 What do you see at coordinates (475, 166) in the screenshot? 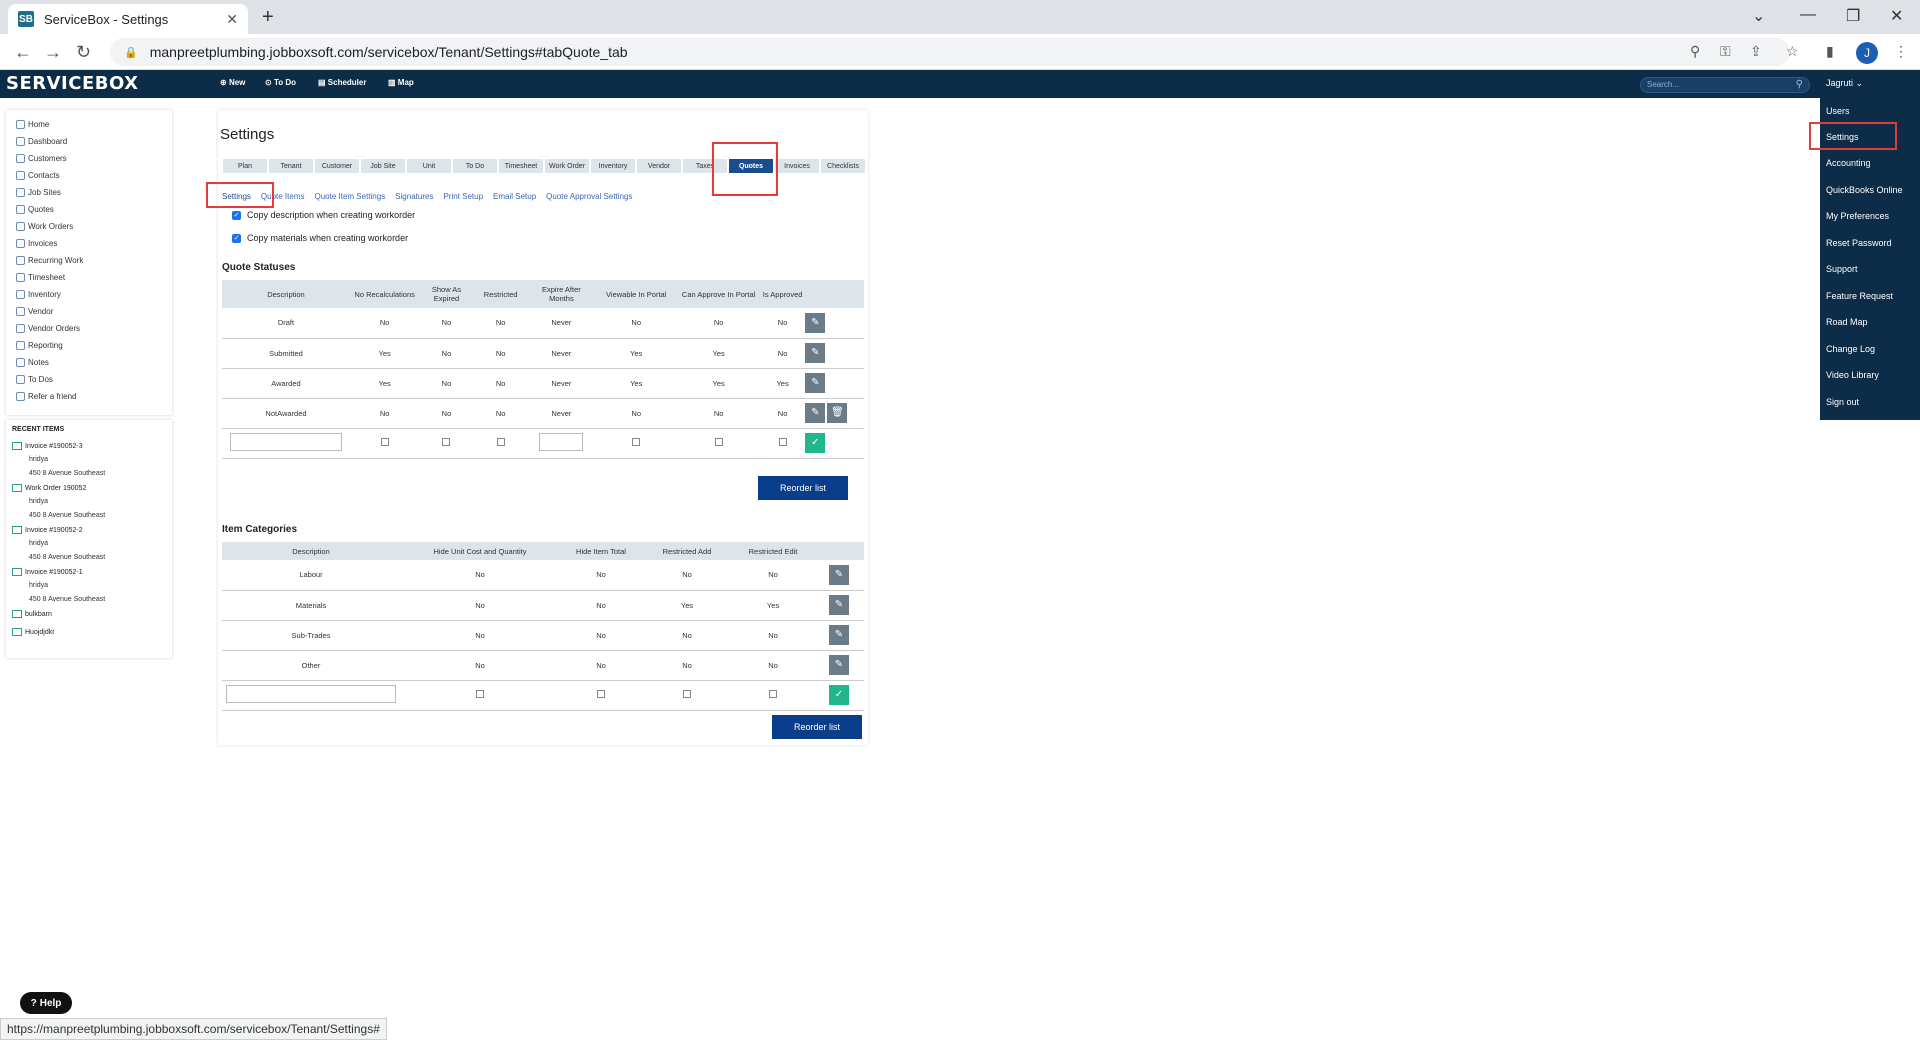
I see `tab-to-do: To Do` at bounding box center [475, 166].